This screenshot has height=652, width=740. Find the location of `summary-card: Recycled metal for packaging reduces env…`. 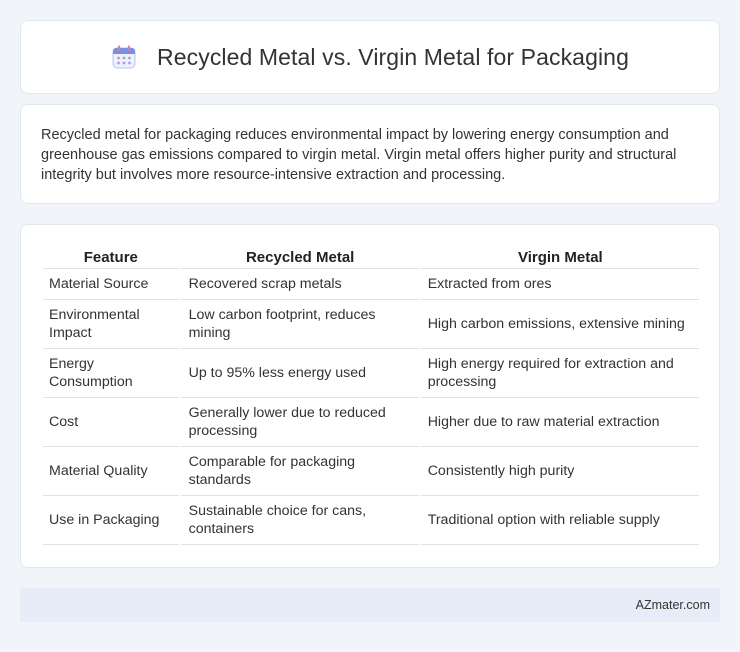

summary-card: Recycled metal for packaging reduces env… is located at coordinates (370, 154).